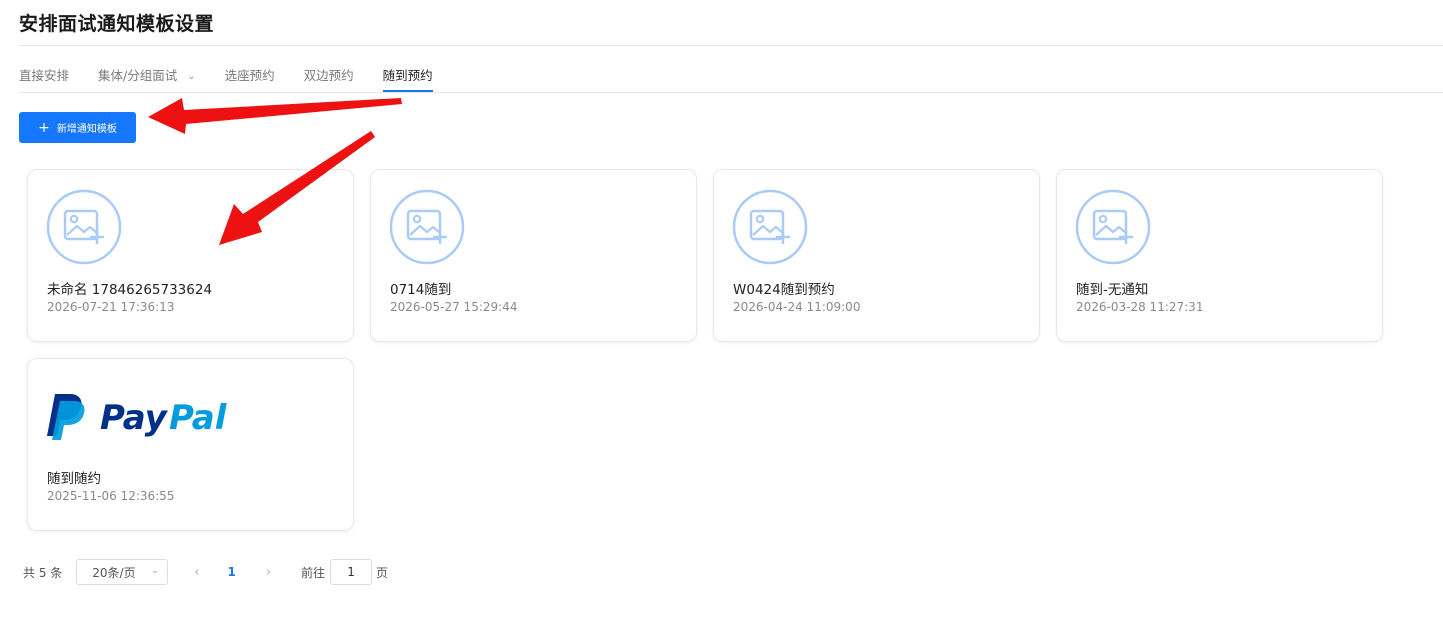 The height and width of the screenshot is (626, 1443). Describe the element at coordinates (111, 307) in the screenshot. I see `template-time: 2026-07-21 17:36:13` at that location.